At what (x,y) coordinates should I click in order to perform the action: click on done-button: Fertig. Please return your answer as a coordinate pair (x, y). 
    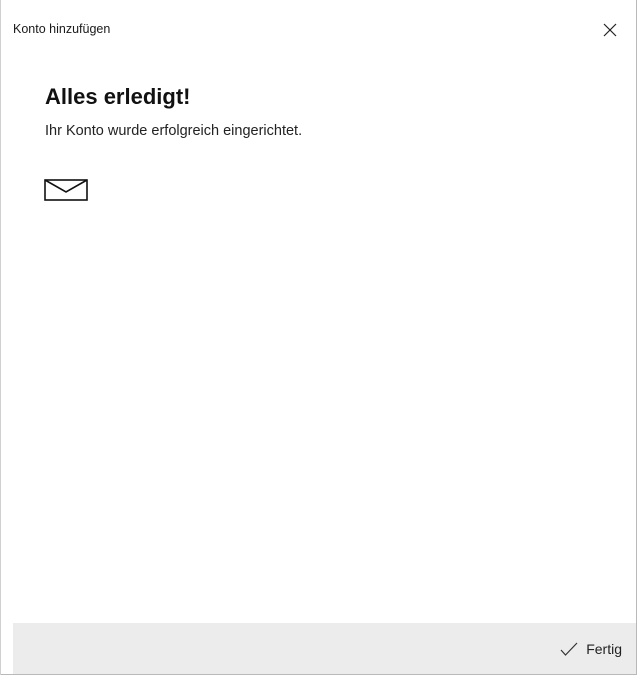
    Looking at the image, I should click on (591, 649).